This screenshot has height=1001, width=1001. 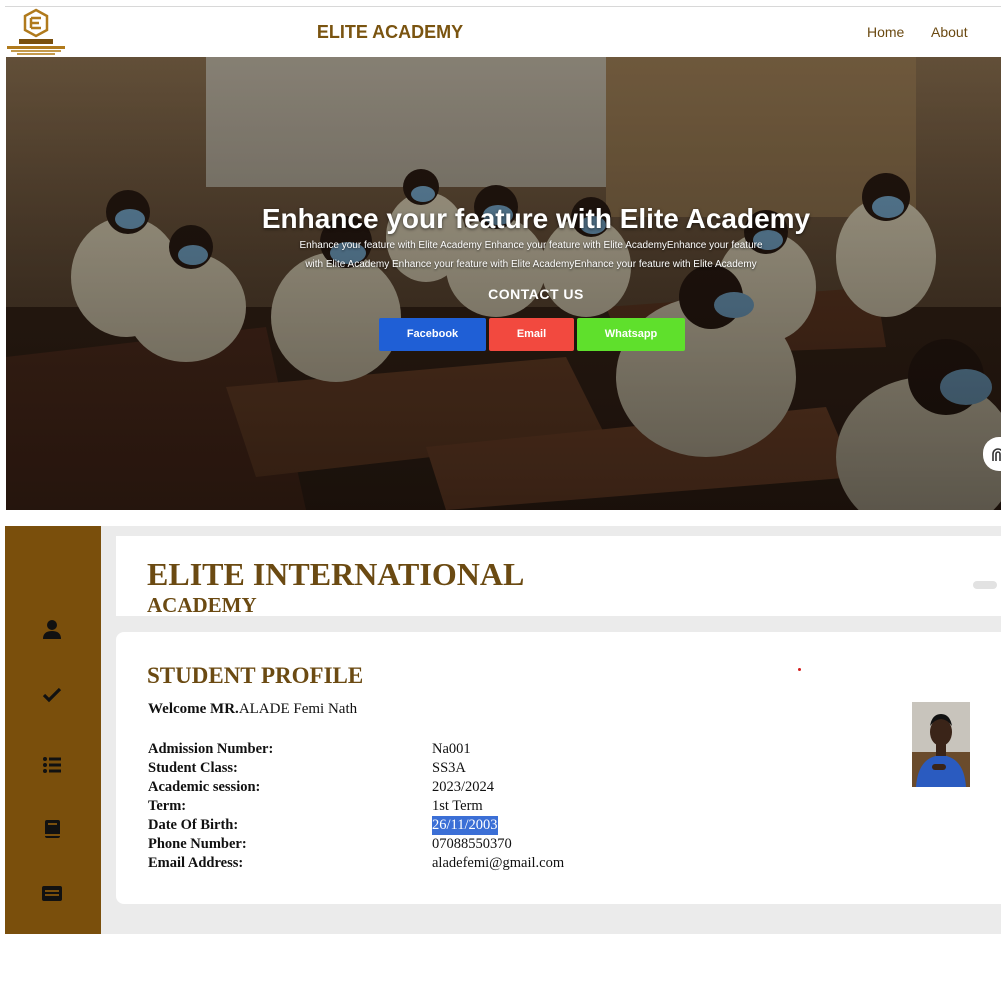 I want to click on field-value: SS3A, so click(x=449, y=768).